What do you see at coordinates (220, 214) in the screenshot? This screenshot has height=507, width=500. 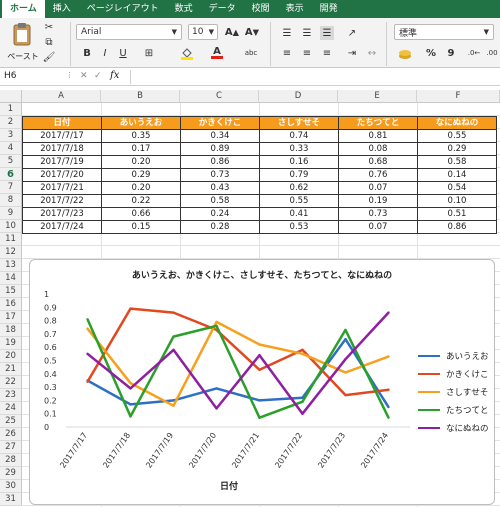 I see `table-cell: 0.24` at bounding box center [220, 214].